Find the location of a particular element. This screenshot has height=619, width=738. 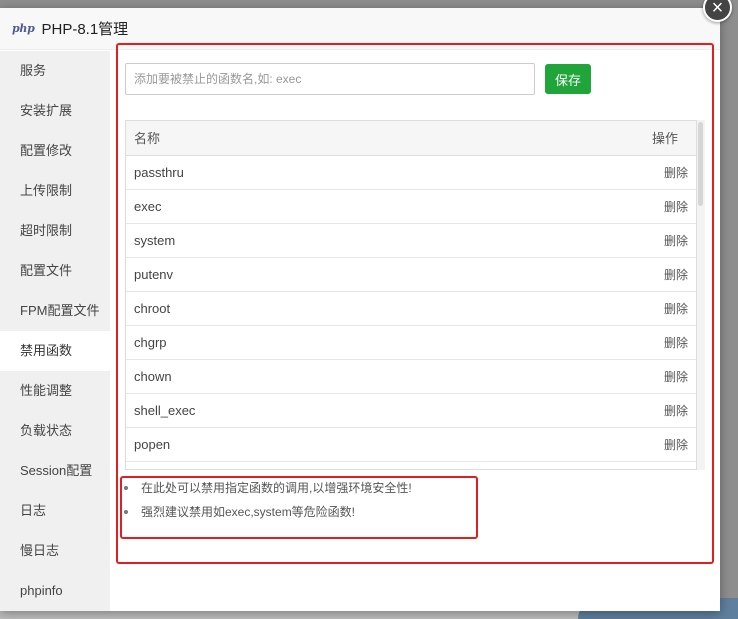

sidebar-item: 性能调整 is located at coordinates (55, 391).